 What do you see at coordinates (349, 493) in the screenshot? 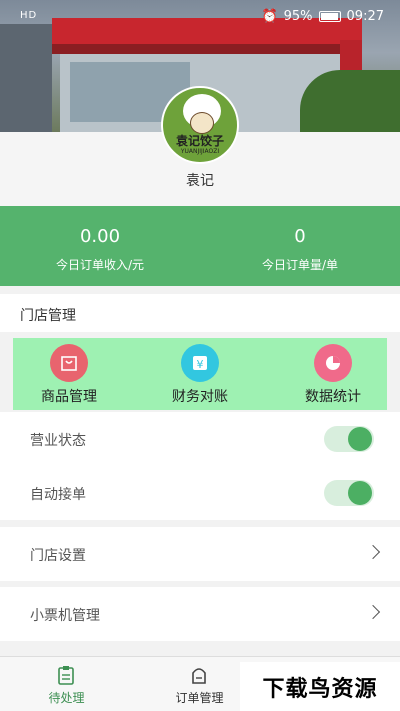
I see `auto-accept-toggle` at bounding box center [349, 493].